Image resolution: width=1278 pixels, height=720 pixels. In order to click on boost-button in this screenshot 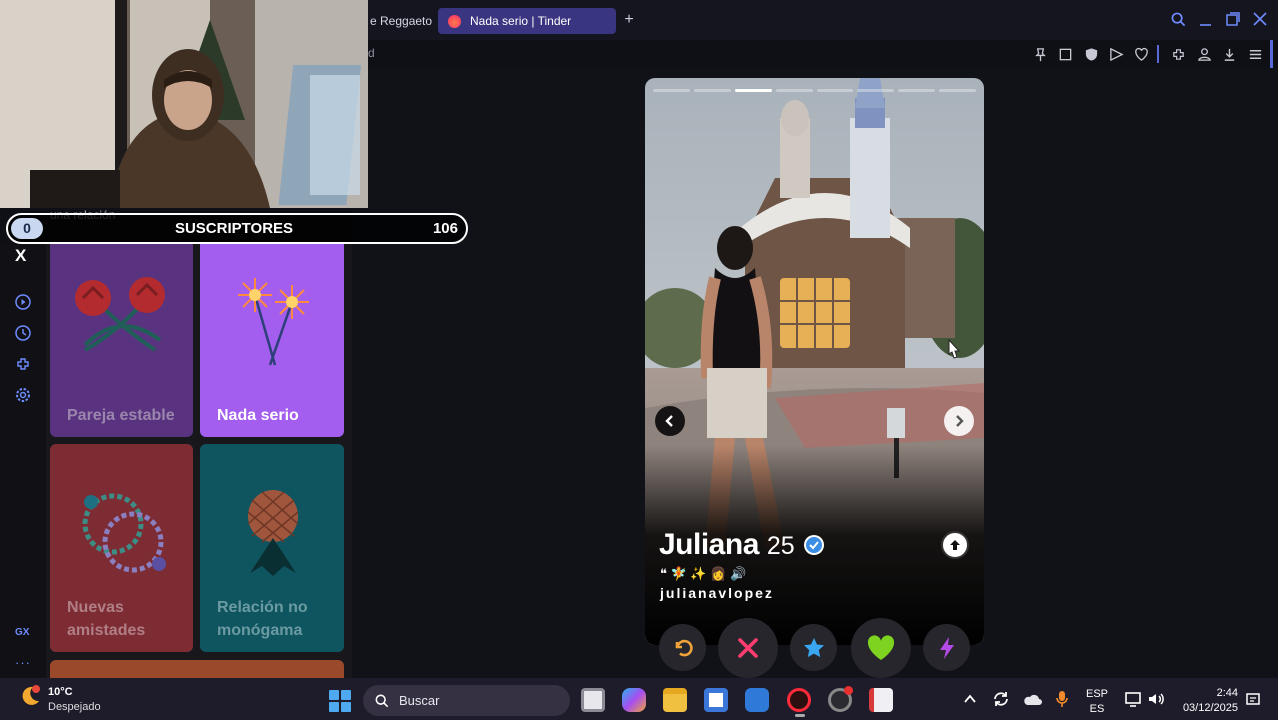, I will do `click(946, 647)`.